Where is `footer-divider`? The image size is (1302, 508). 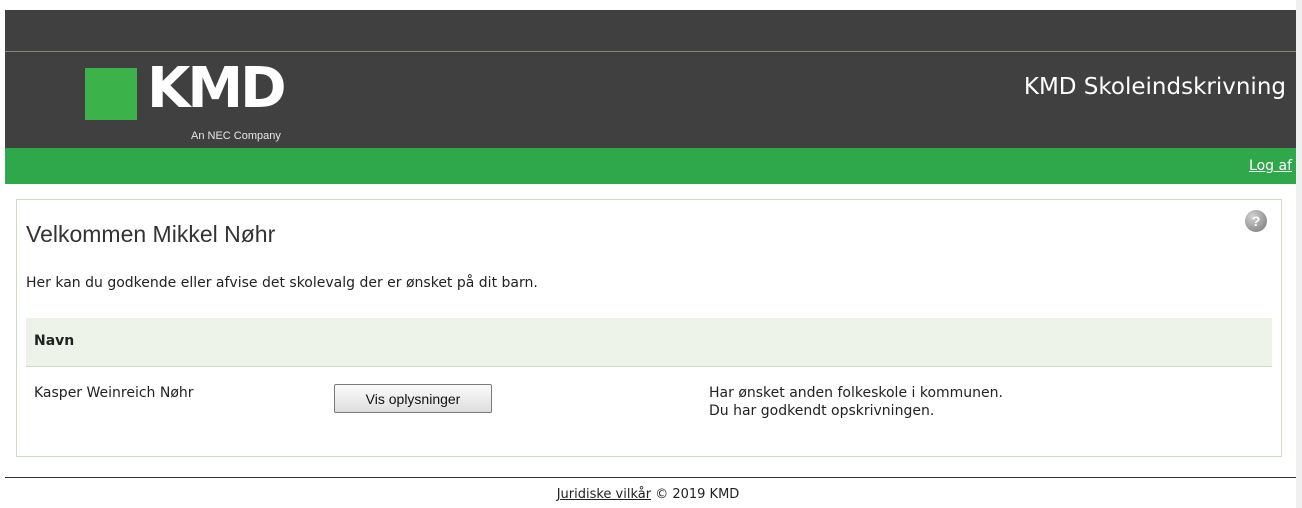 footer-divider is located at coordinates (650, 477).